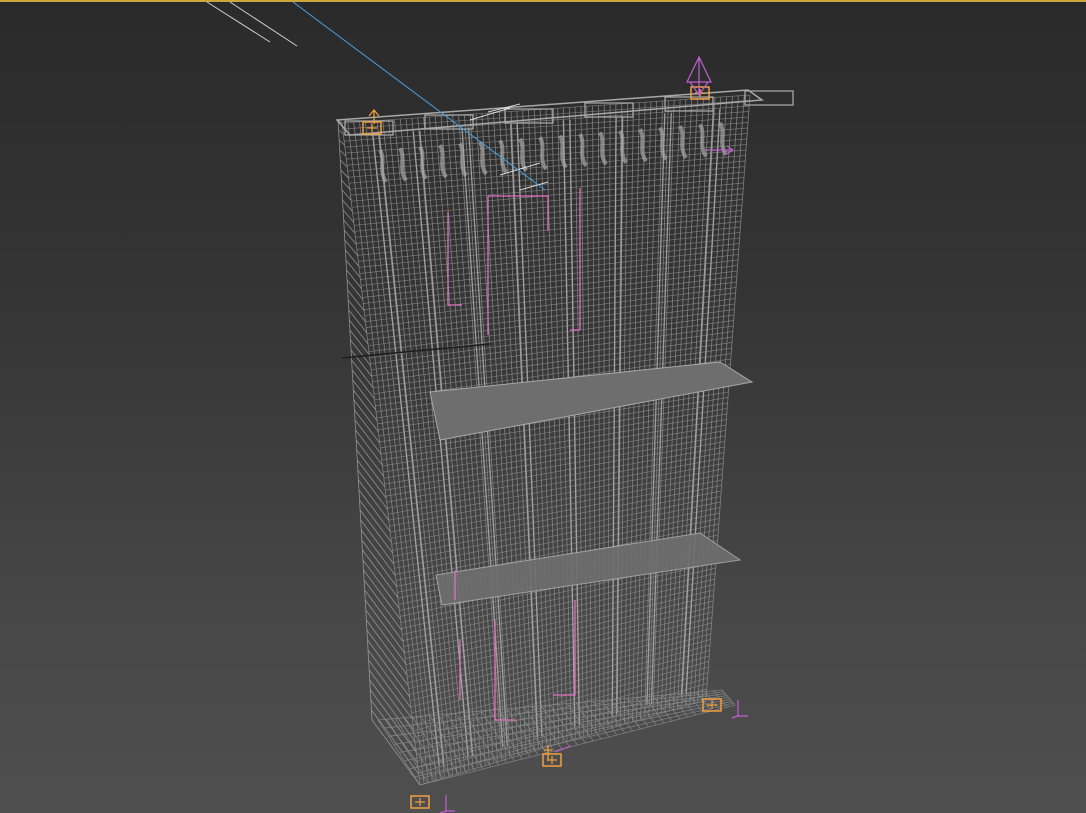  I want to click on camera-target-line, so click(419, 96).